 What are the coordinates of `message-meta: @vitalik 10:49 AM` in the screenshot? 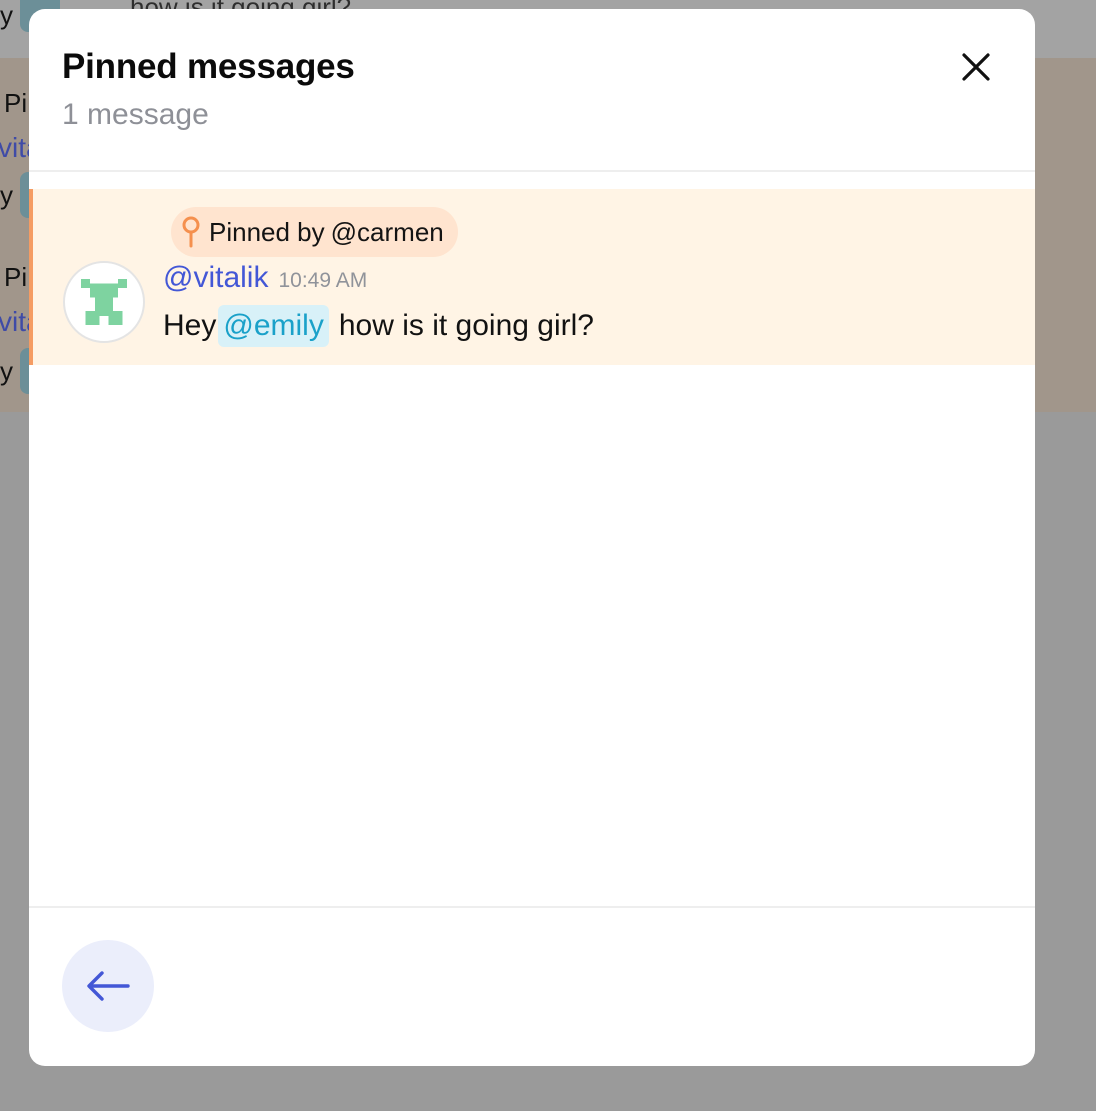 It's located at (265, 281).